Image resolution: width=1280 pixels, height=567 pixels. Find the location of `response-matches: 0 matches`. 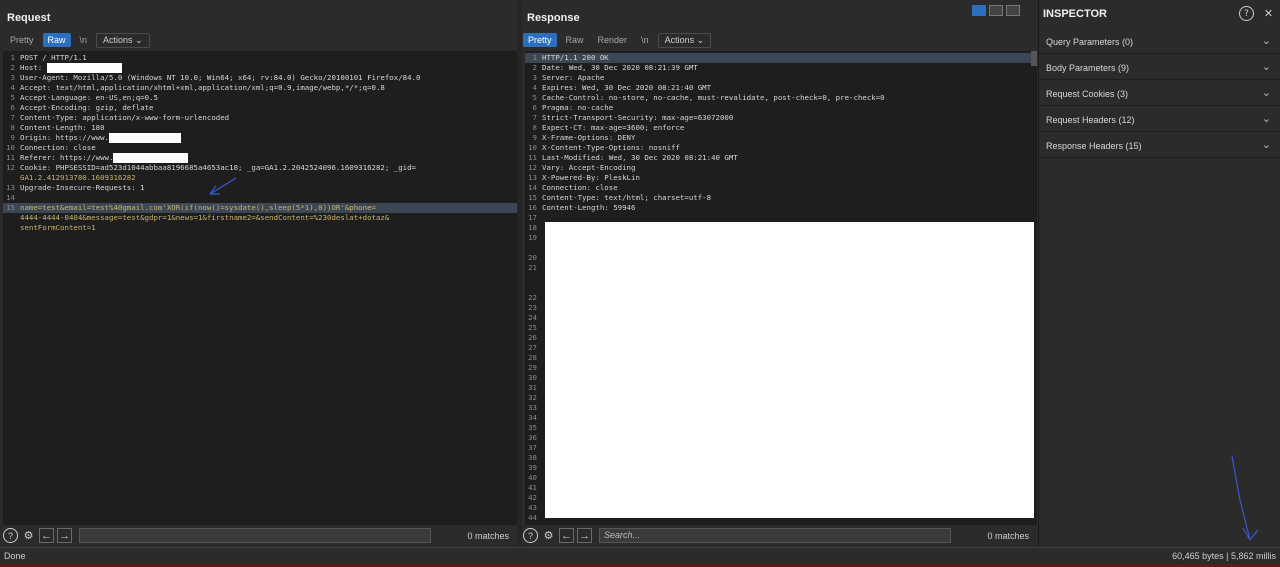

response-matches: 0 matches is located at coordinates (1008, 535).